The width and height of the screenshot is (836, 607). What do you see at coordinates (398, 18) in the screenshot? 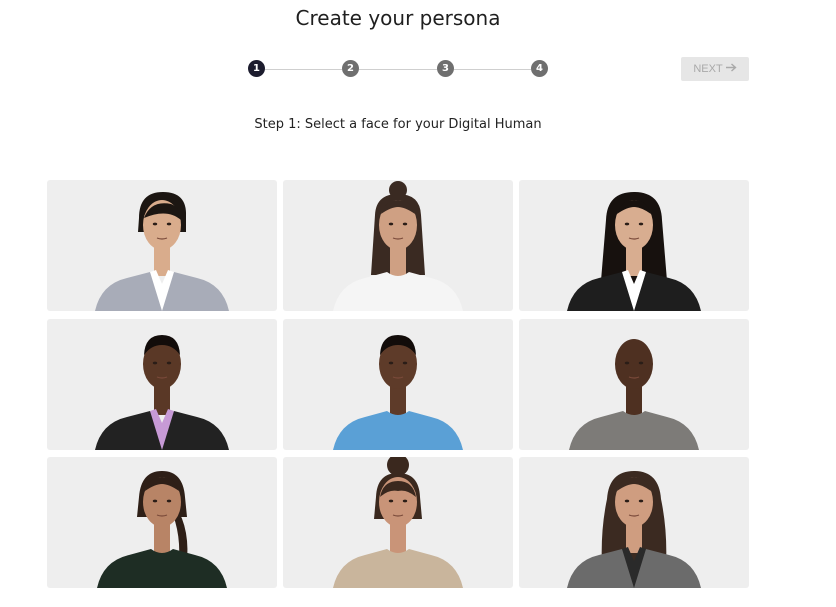
I see `page-title: Create your persona` at bounding box center [398, 18].